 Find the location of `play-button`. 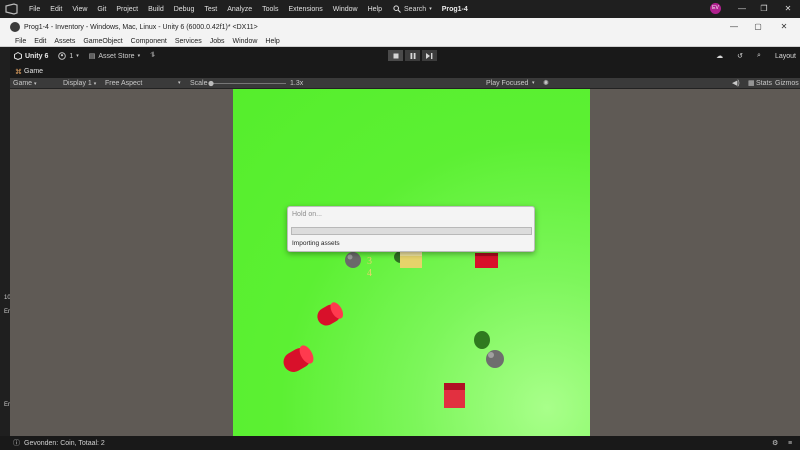

play-button is located at coordinates (395, 55).